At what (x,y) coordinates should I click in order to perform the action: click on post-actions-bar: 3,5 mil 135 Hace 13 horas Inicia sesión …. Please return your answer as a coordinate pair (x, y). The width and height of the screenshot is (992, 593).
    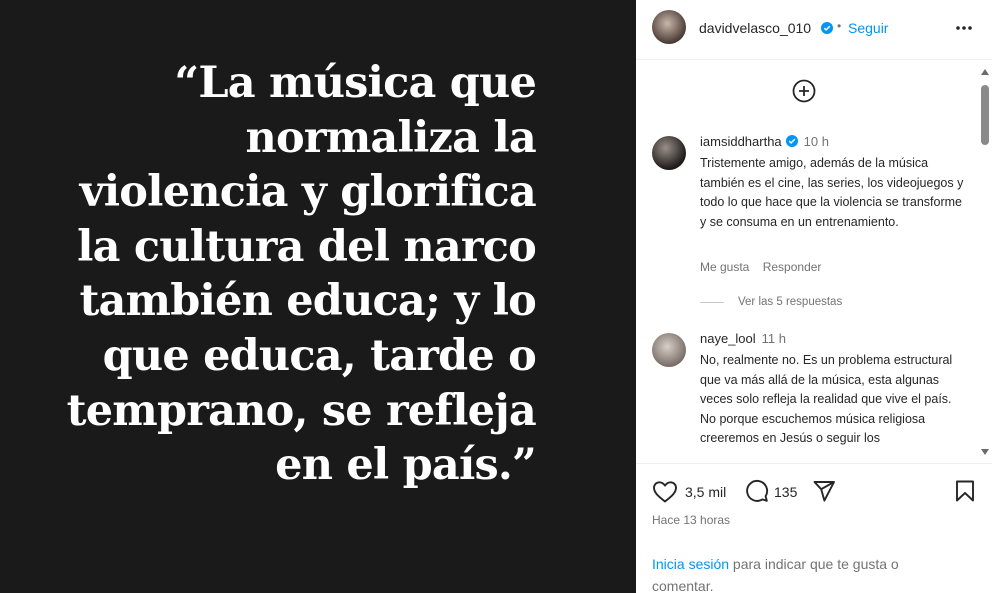
    Looking at the image, I should click on (814, 528).